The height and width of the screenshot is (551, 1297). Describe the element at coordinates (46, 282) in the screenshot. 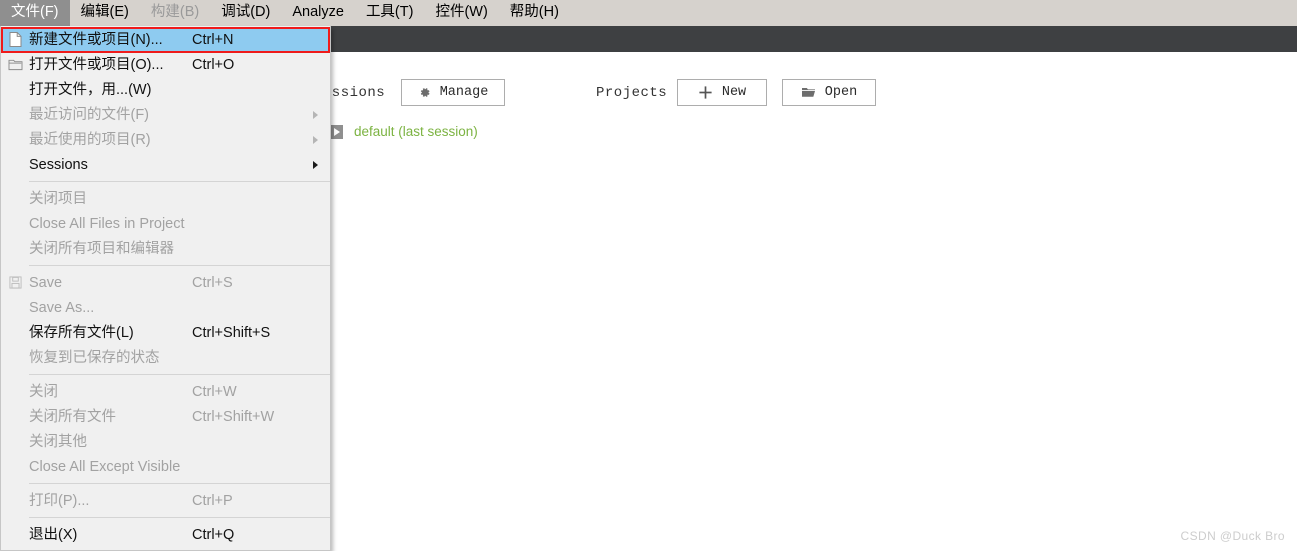

I see `menu-item-label: Save` at that location.